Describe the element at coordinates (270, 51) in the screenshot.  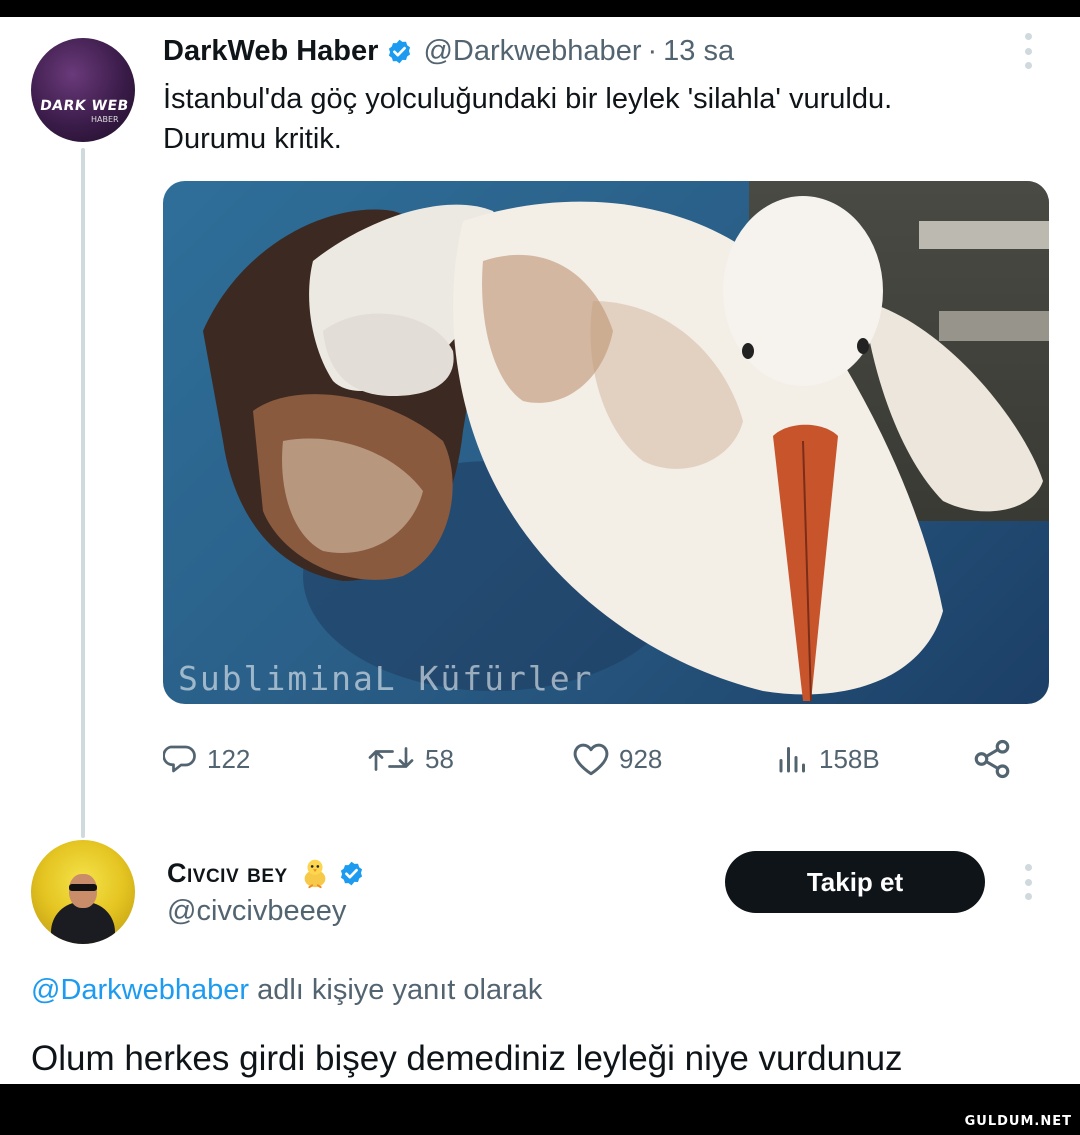
I see `author-name: DarkWeb Haber` at that location.